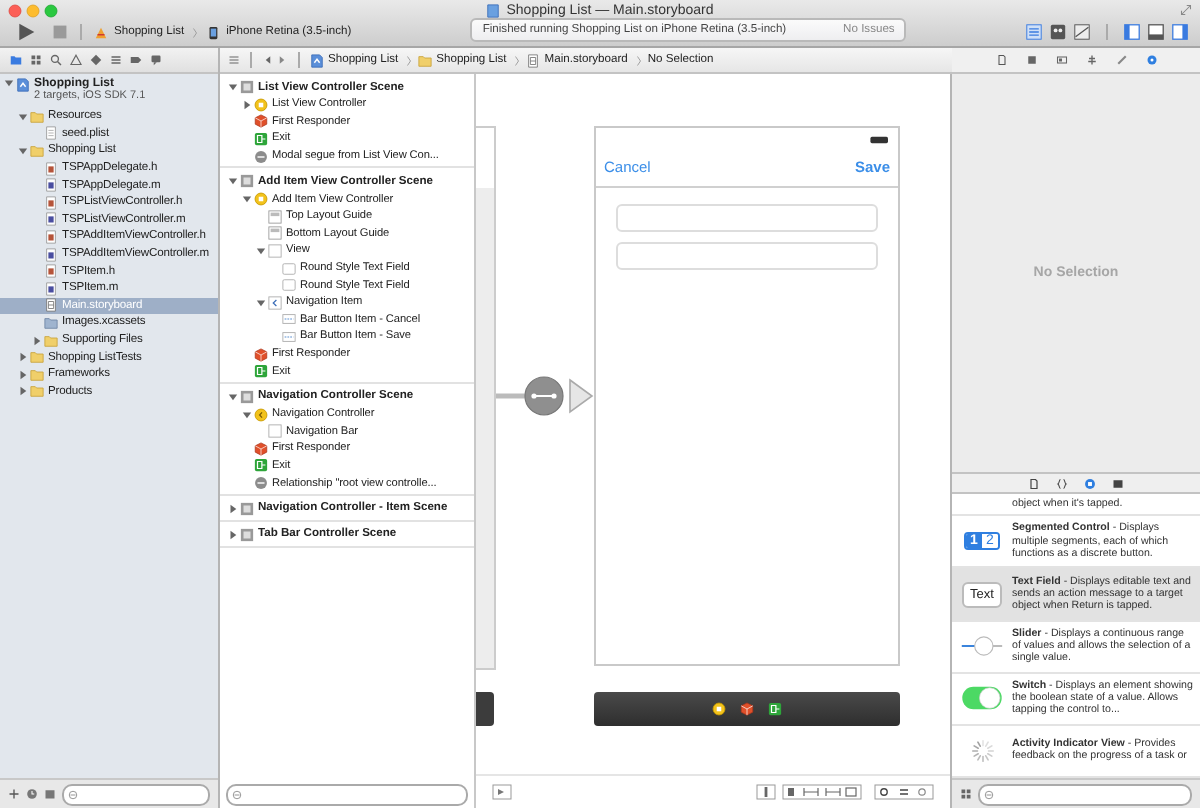 This screenshot has height=808, width=1200. Describe the element at coordinates (282, 60) in the screenshot. I see `forward-icon` at that location.